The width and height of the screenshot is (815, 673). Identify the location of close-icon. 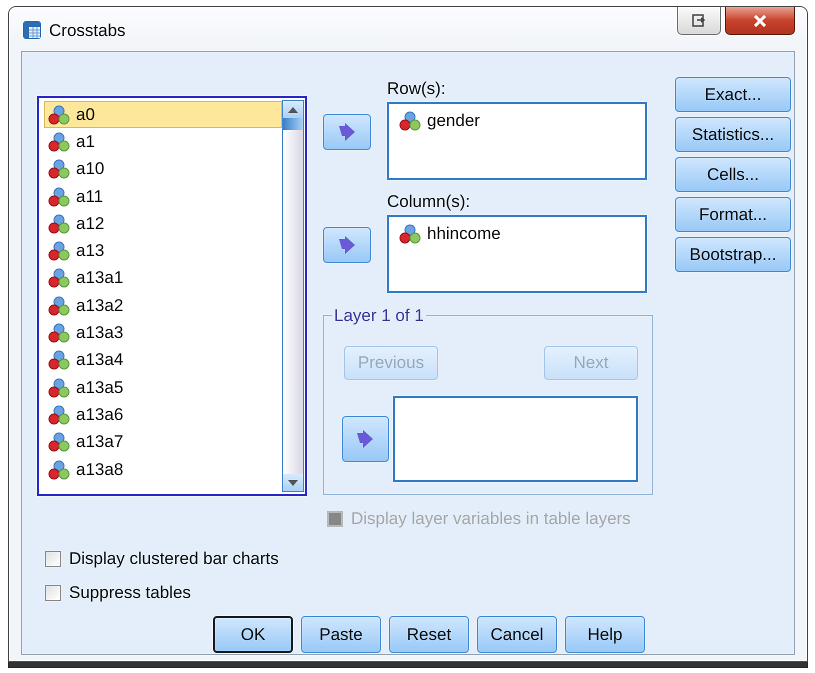
(760, 20).